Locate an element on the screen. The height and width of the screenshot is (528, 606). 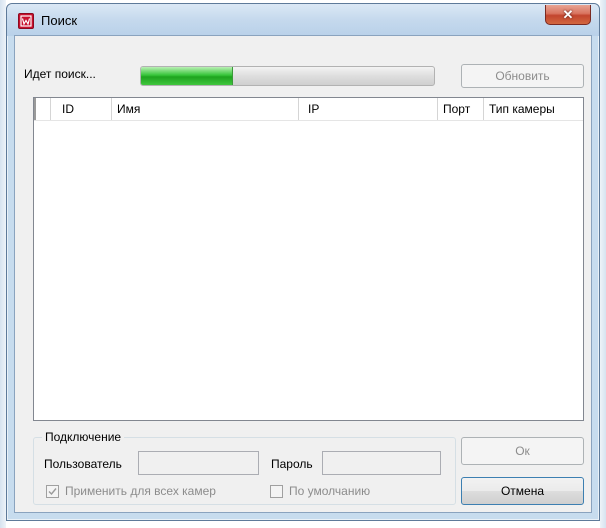
user-label: Пользователь is located at coordinates (83, 464).